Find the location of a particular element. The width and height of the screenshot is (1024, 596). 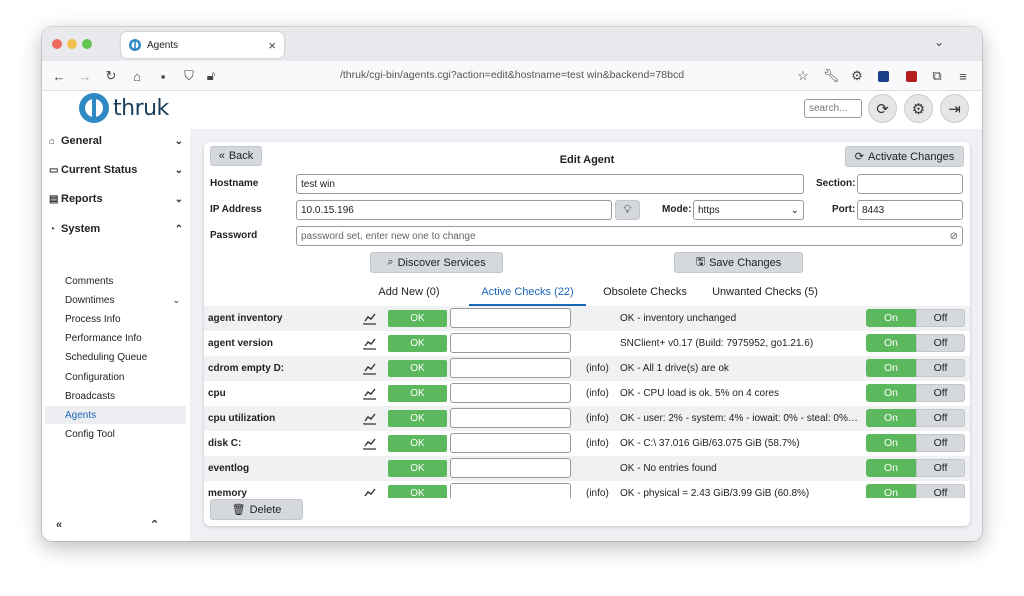

tab-close-icon: × is located at coordinates (272, 45).